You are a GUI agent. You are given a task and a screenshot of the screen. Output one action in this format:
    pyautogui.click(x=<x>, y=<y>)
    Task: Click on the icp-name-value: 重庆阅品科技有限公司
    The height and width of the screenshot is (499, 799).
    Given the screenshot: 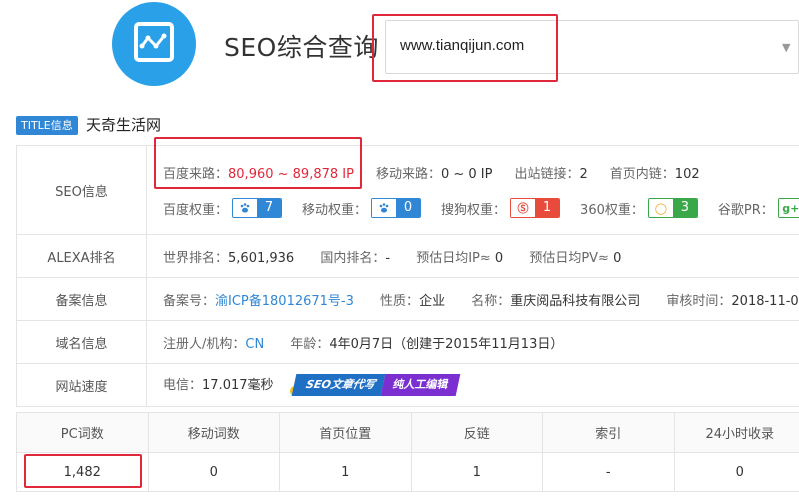 What is the action you would take?
    pyautogui.click(x=575, y=301)
    